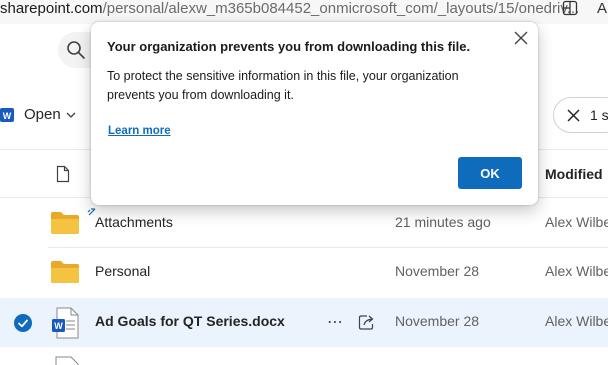  What do you see at coordinates (599, 115) in the screenshot?
I see `selection-count-label: 1 se` at bounding box center [599, 115].